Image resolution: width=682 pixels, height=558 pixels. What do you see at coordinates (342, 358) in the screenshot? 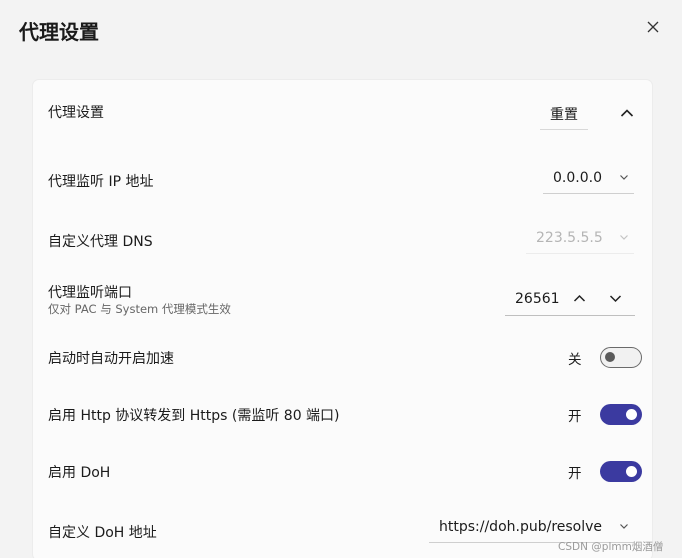
I see `auto-start-row: 启动时自动开启加速 关` at bounding box center [342, 358].